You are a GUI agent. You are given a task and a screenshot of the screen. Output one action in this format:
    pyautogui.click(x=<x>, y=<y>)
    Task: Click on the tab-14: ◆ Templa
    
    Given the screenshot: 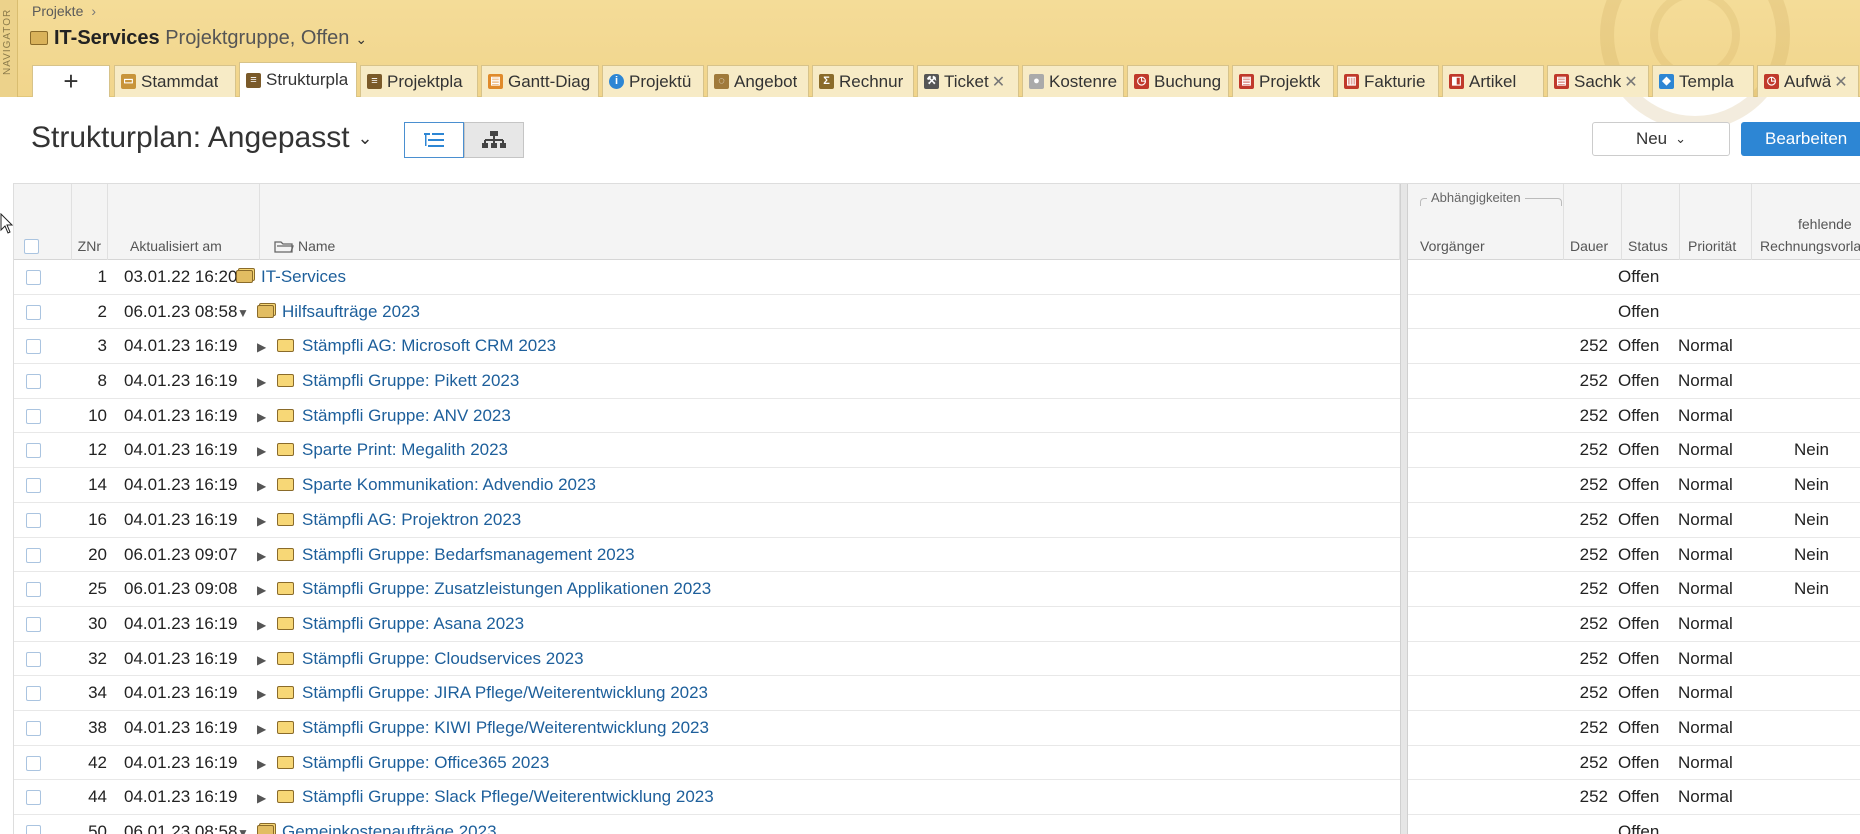 What is the action you would take?
    pyautogui.click(x=1703, y=81)
    